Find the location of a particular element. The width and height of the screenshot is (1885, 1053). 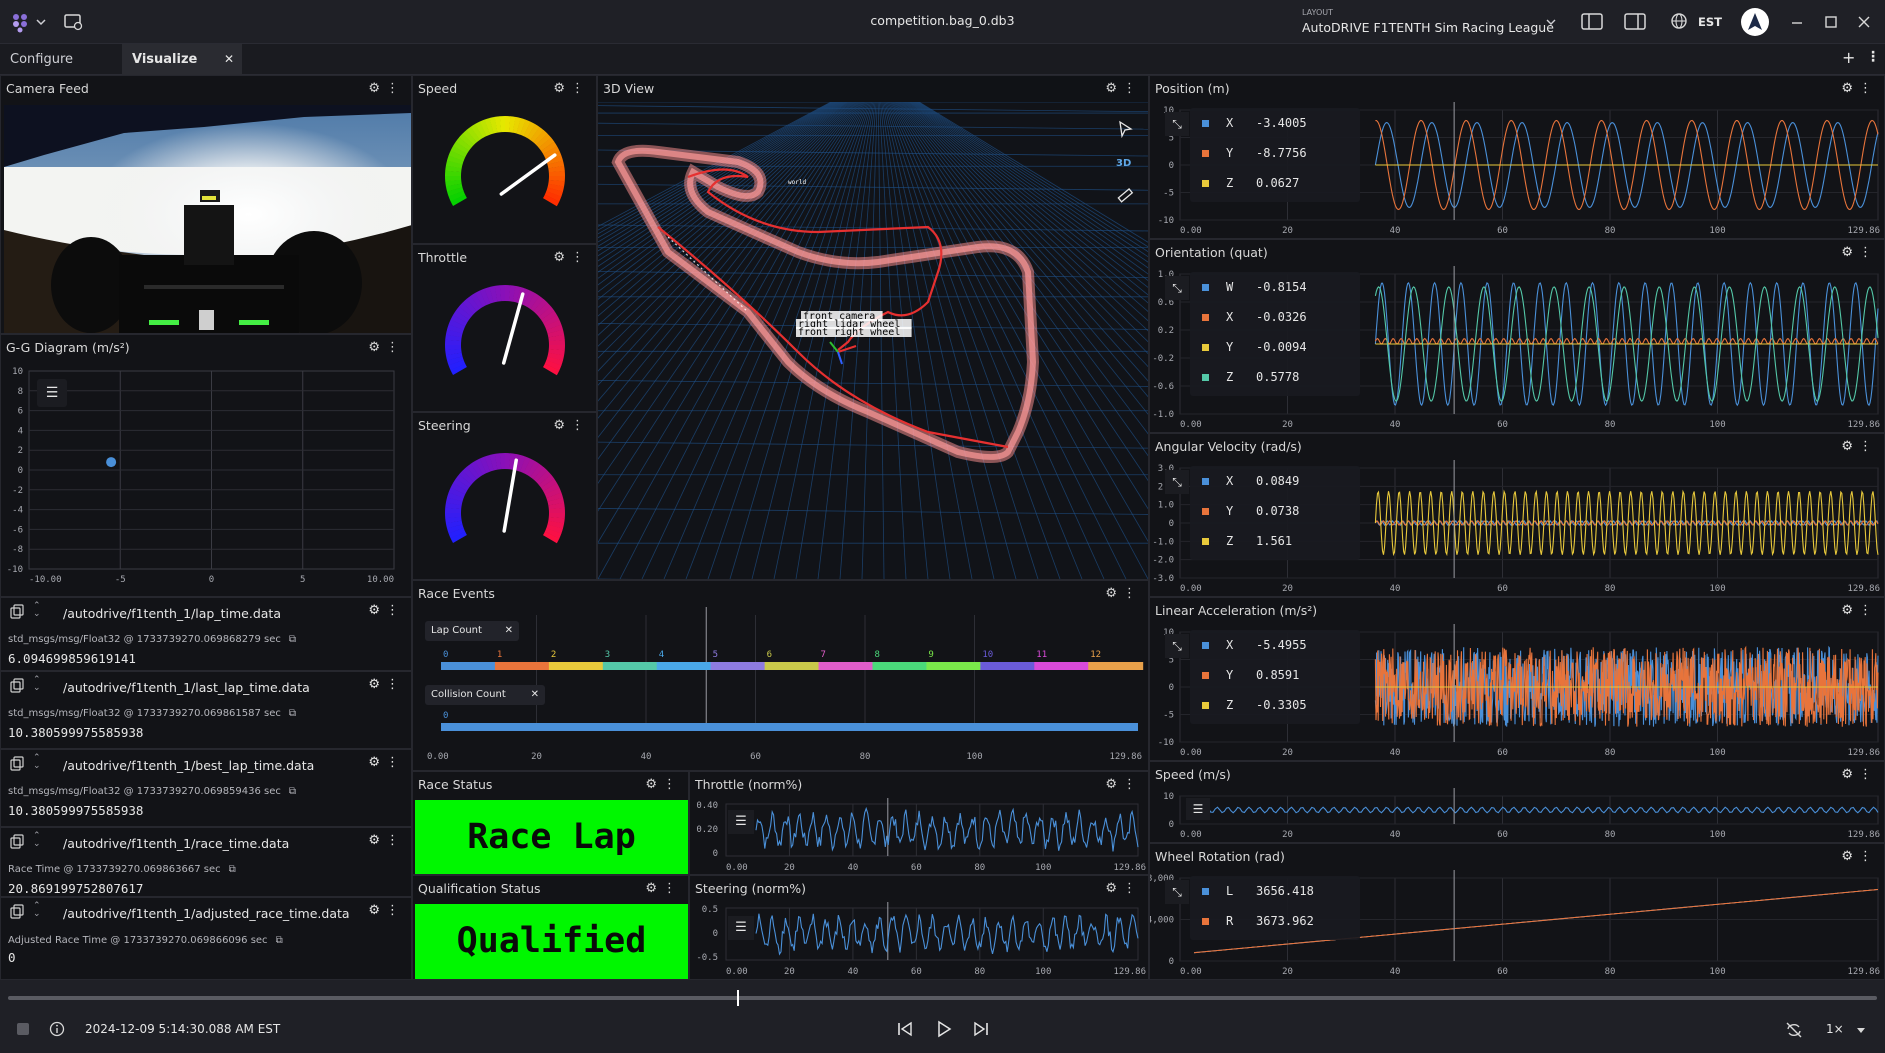

scrubber-handle is located at coordinates (737, 998).